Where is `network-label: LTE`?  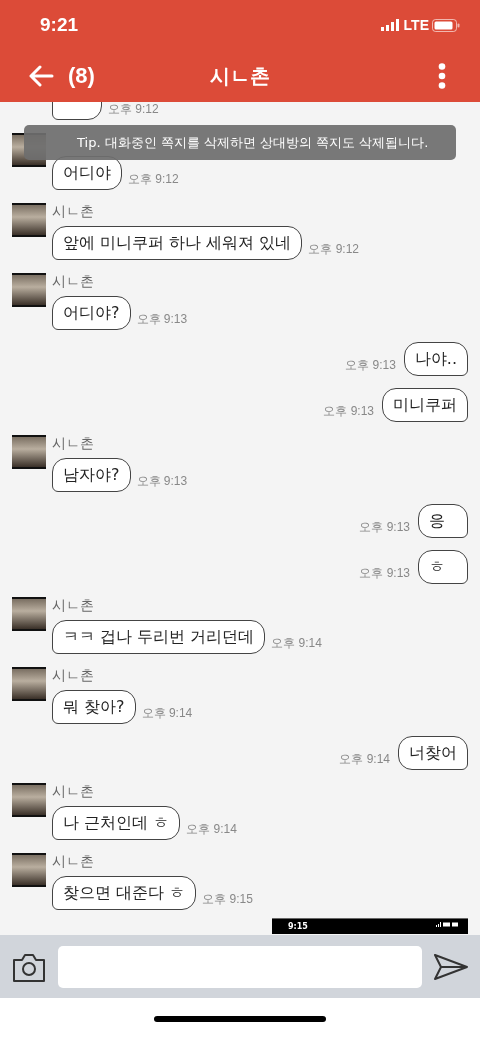
network-label: LTE is located at coordinates (416, 25).